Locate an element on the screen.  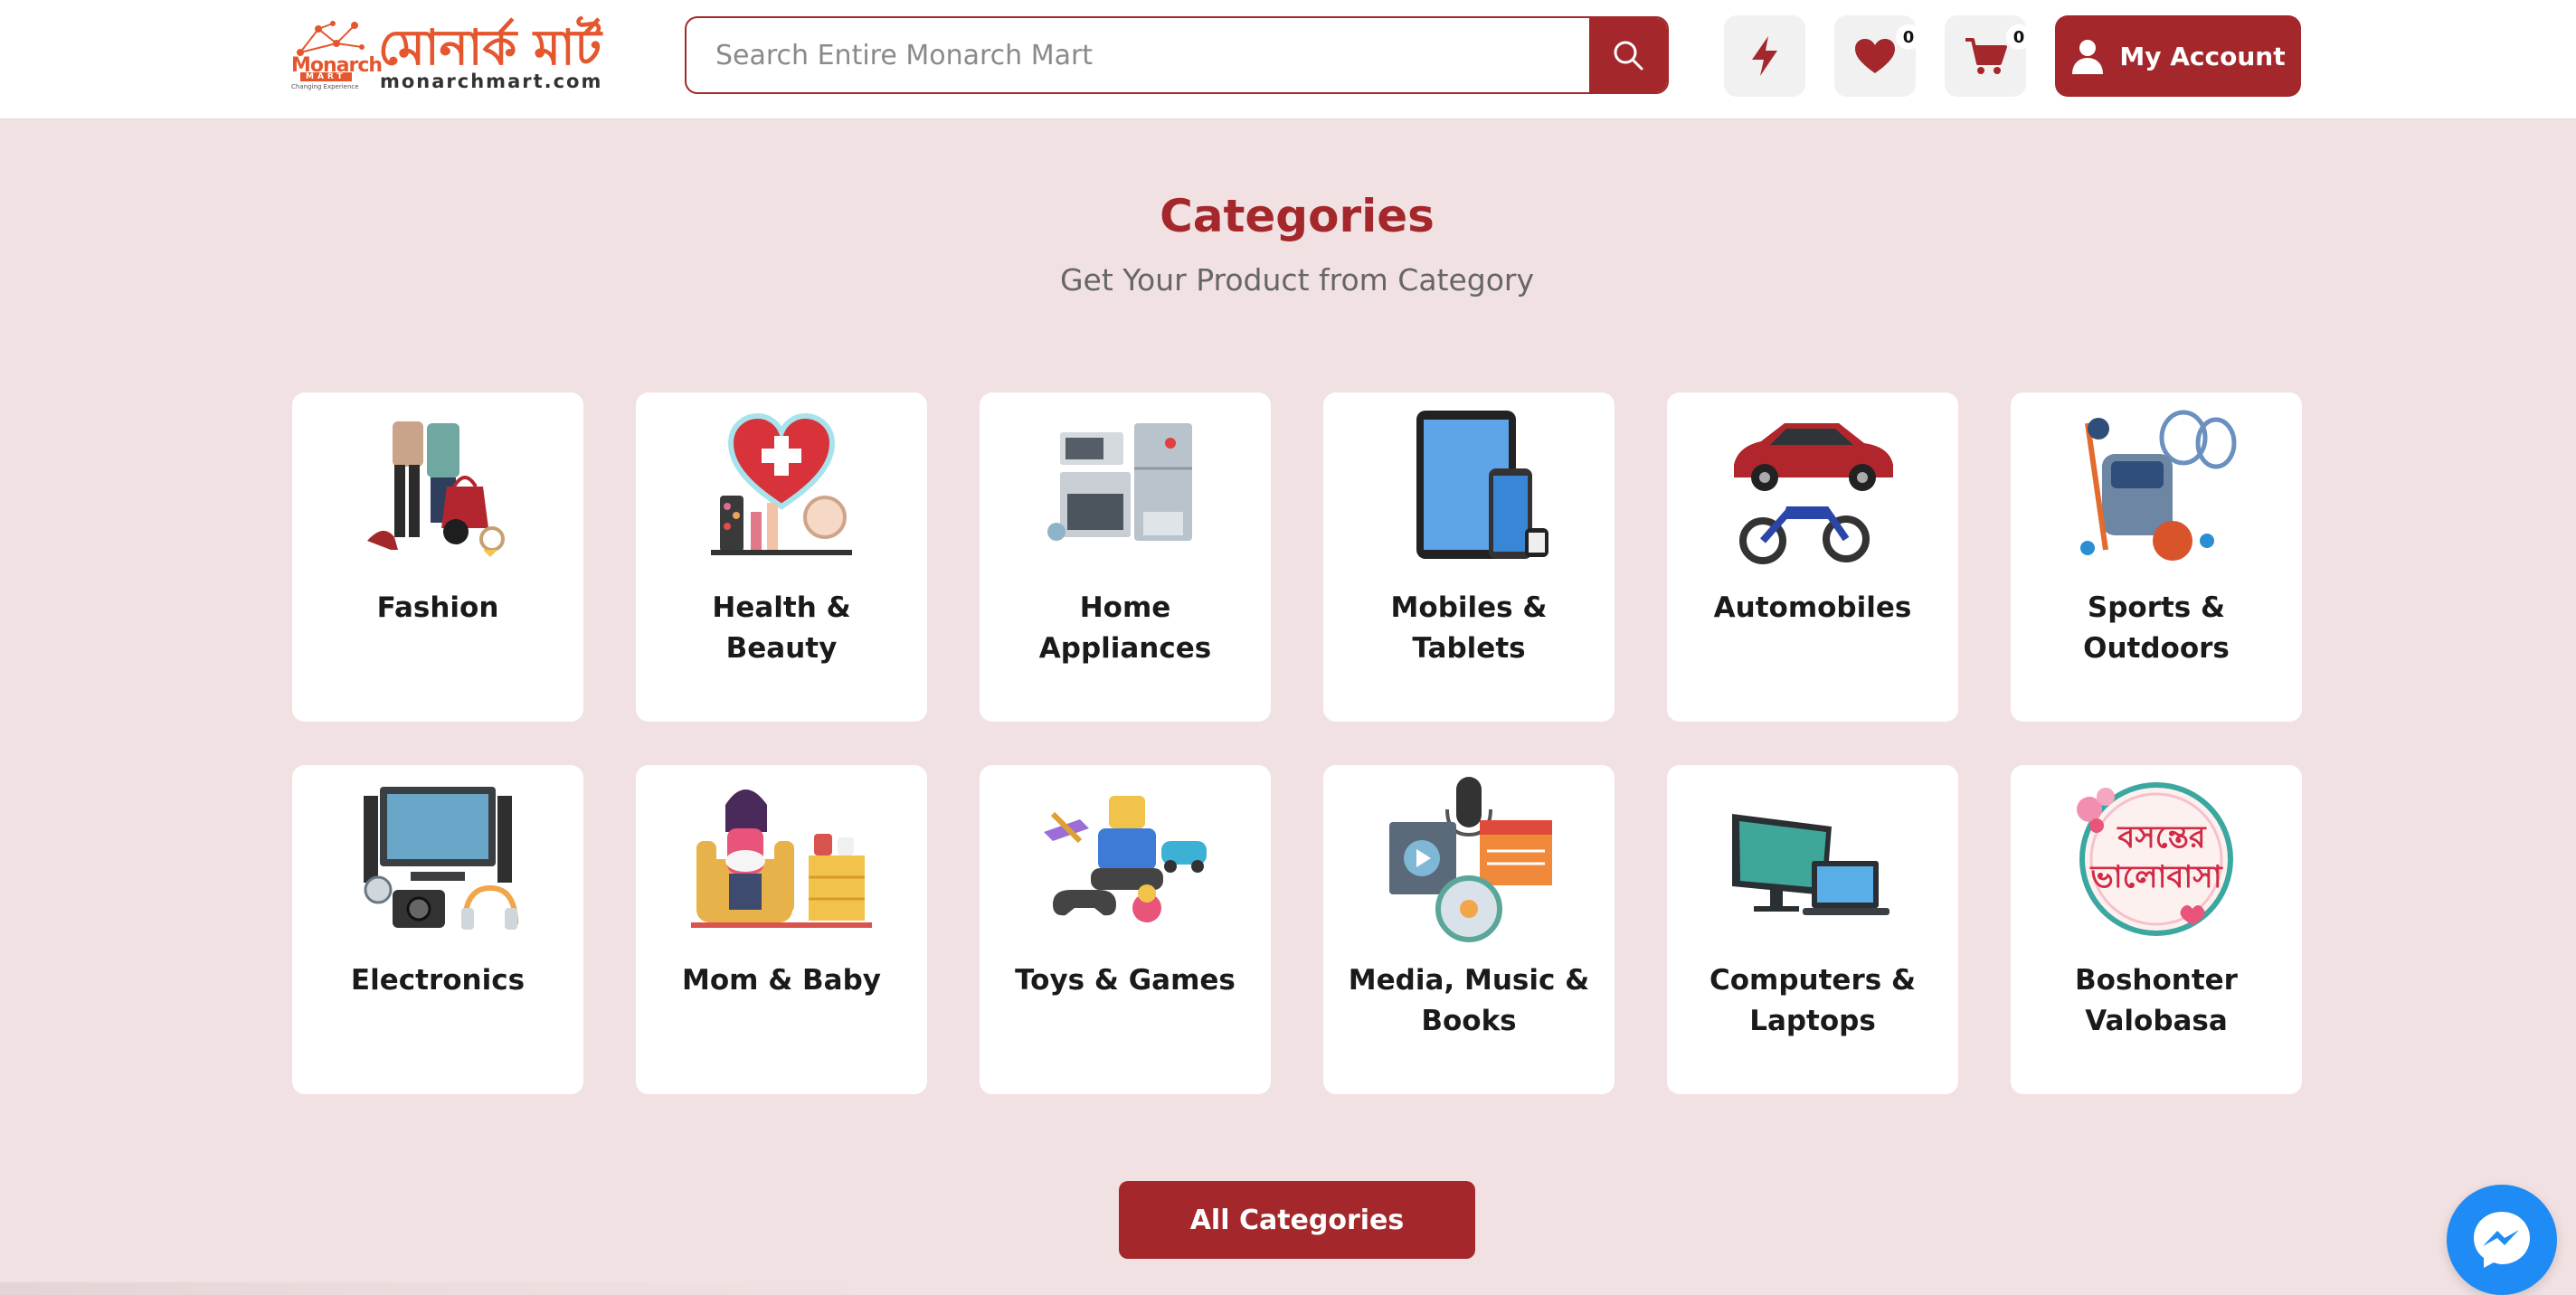
svg-text: বসন্তের is located at coordinates (2161, 837).